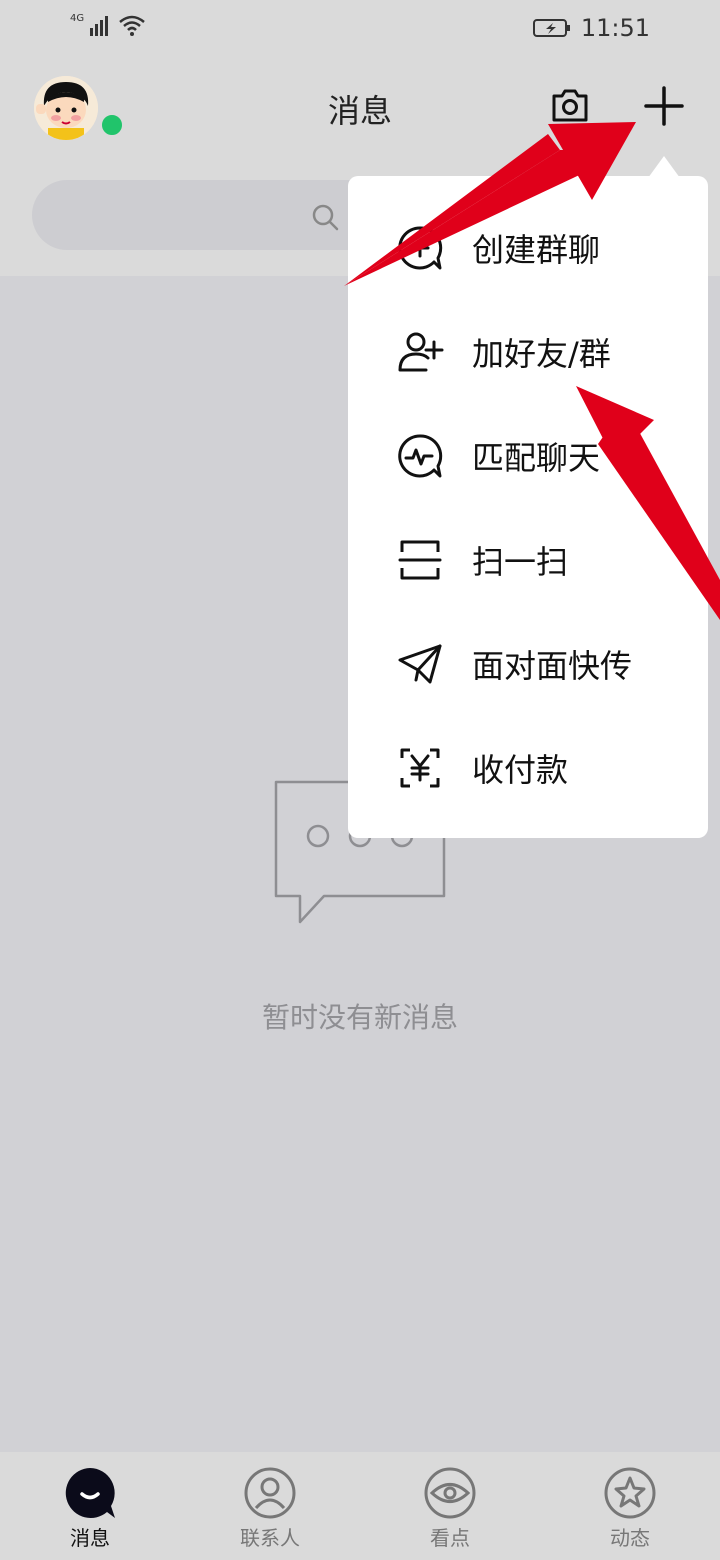 This screenshot has width=720, height=1560. What do you see at coordinates (536, 458) in the screenshot?
I see `menu-item-label: 匹配聊天` at bounding box center [536, 458].